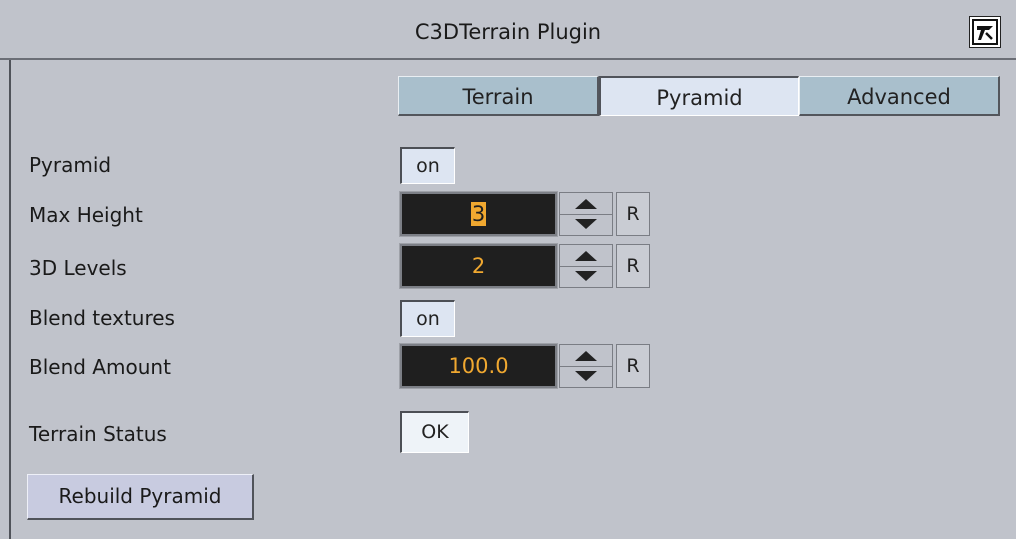 This screenshot has height=539, width=1016. I want to click on window-title: C3DTerrain Plugin, so click(508, 32).